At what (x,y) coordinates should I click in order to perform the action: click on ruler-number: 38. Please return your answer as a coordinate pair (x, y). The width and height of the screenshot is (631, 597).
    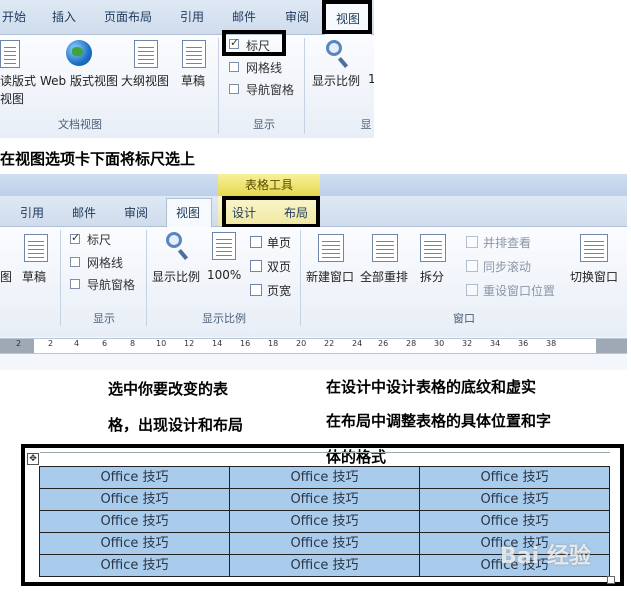
    Looking at the image, I should click on (551, 343).